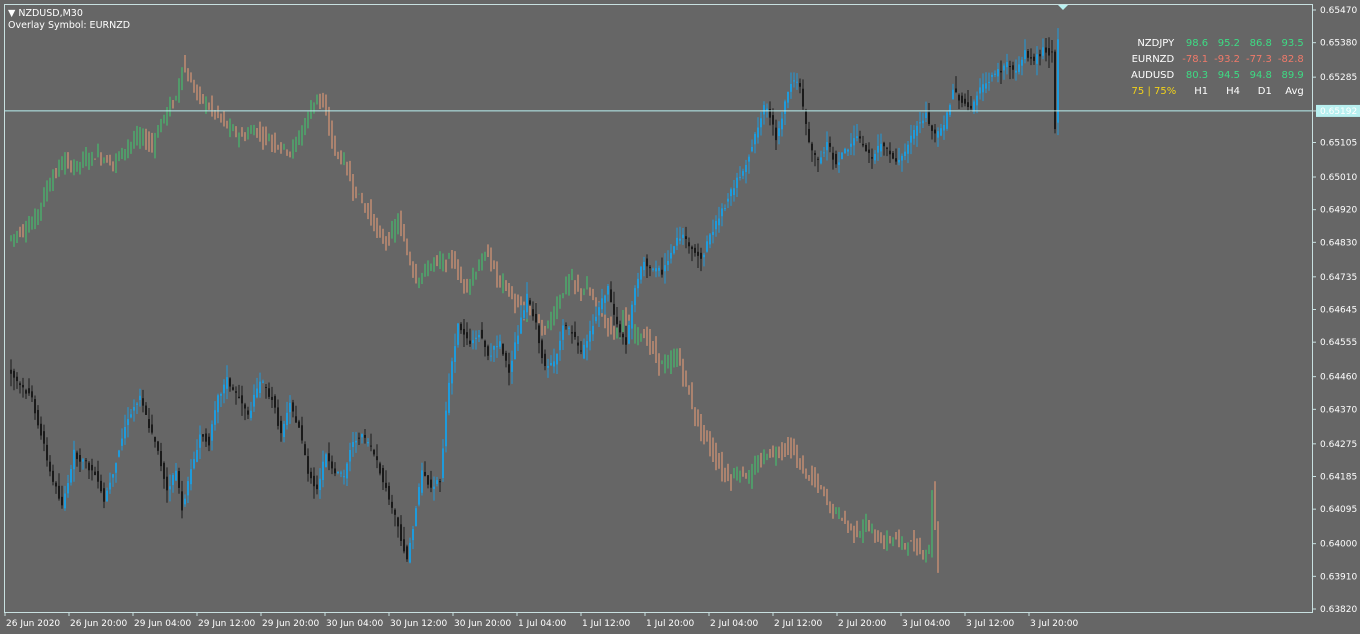 The height and width of the screenshot is (634, 1360). I want to click on x-tick-label: 30 Jun 04:00, so click(354, 624).